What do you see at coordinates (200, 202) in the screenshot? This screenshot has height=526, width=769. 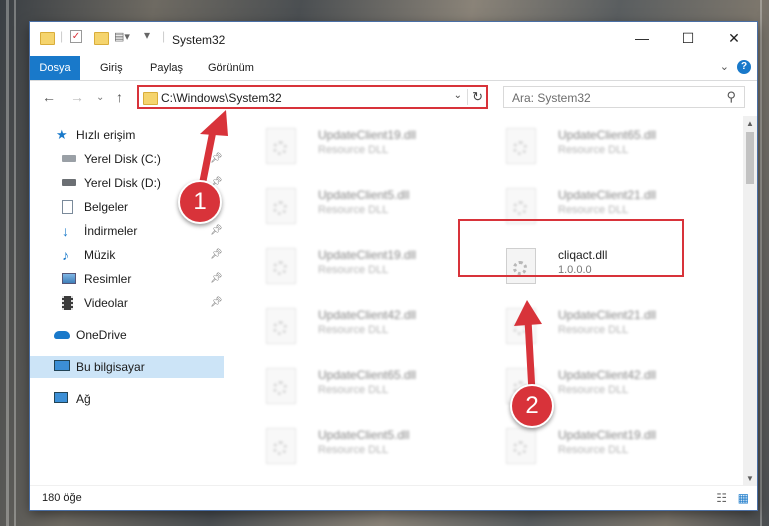 I see `callout-badge-1: 1` at bounding box center [200, 202].